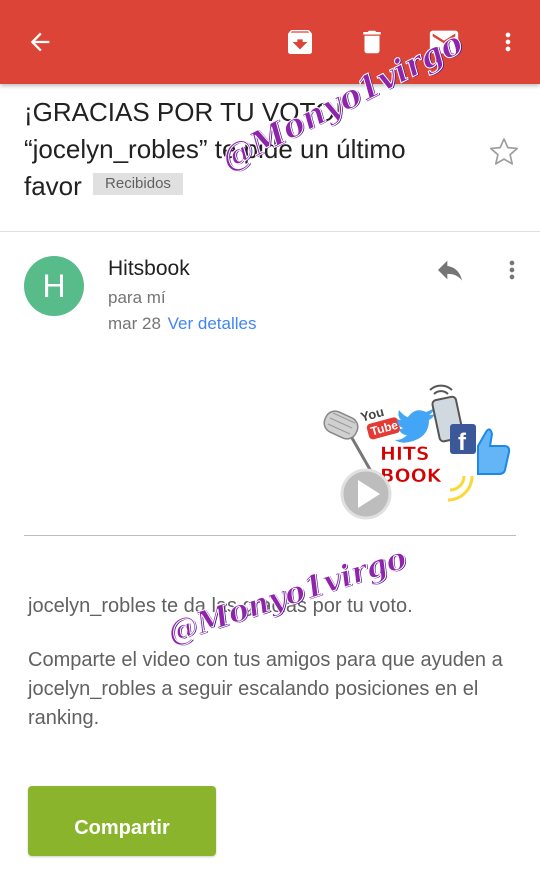 The width and height of the screenshot is (540, 870). I want to click on reply-button, so click(450, 270).